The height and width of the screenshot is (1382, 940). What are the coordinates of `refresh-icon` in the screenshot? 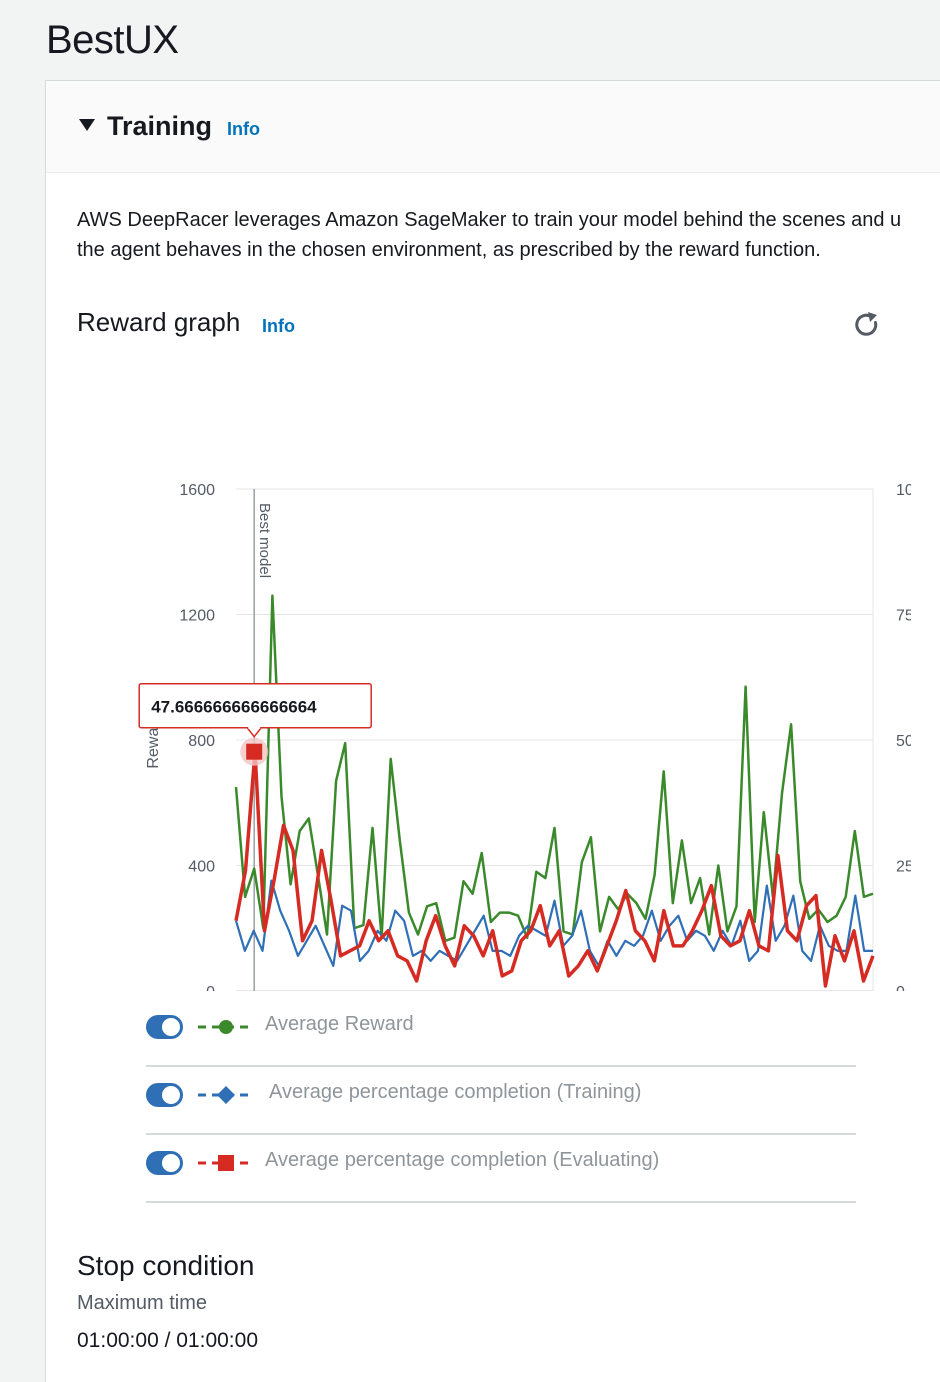 It's located at (867, 325).